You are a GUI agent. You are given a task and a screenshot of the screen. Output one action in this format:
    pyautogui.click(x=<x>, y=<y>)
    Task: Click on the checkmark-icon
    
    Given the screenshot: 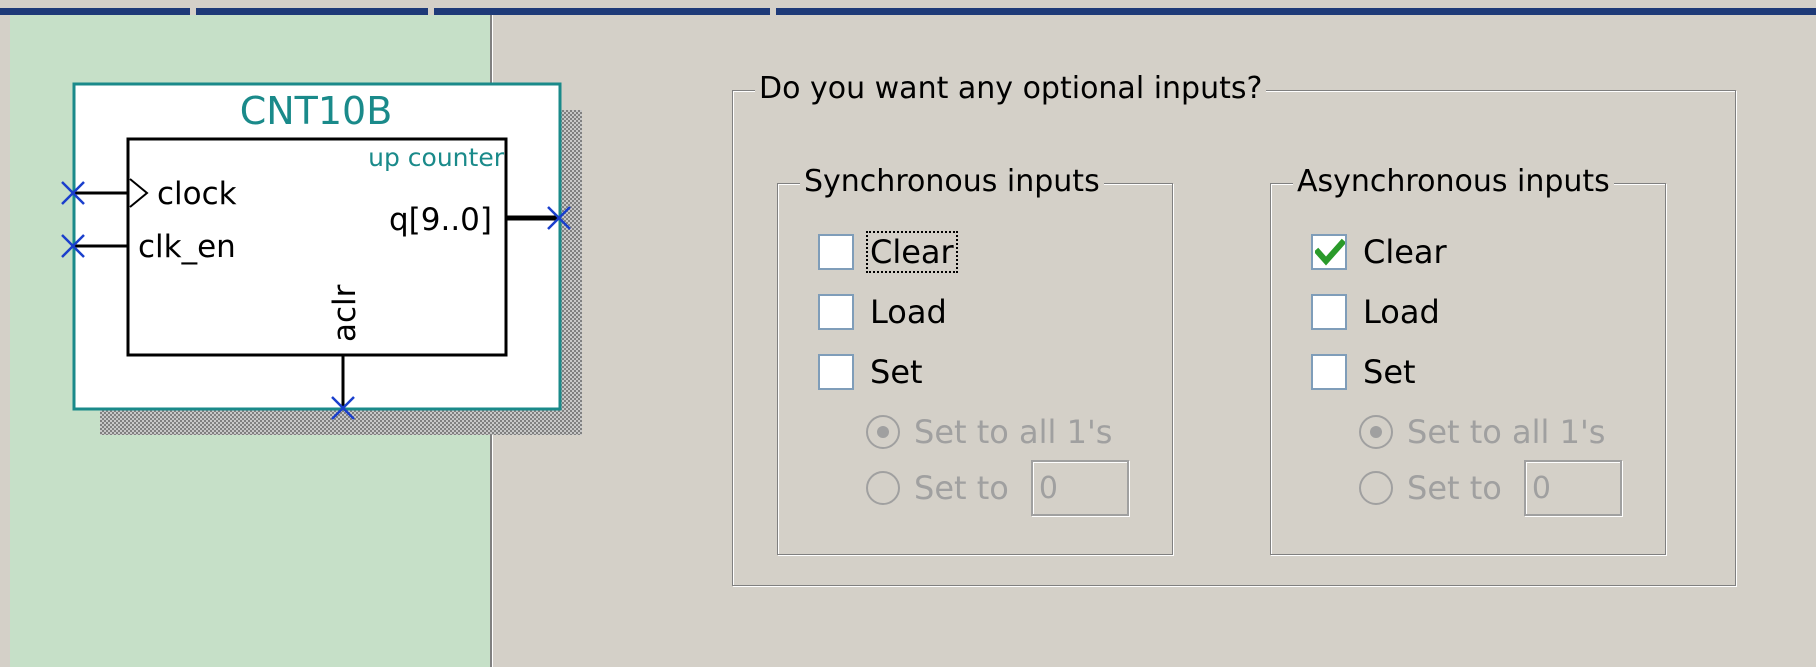 What is the action you would take?
    pyautogui.click(x=1330, y=252)
    